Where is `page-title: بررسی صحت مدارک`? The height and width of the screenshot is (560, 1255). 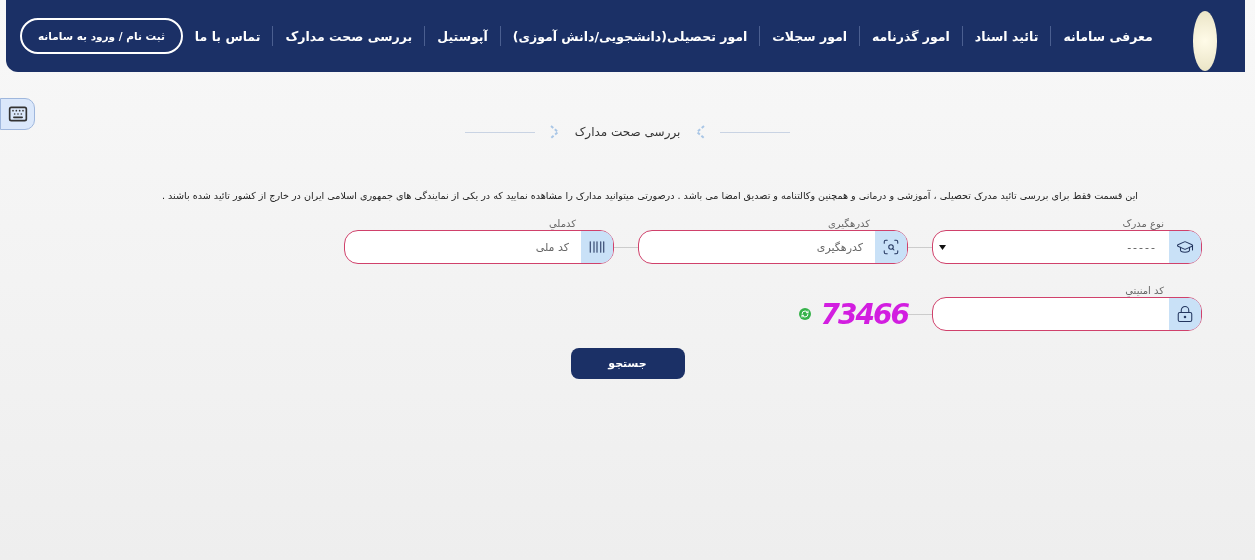
page-title: بررسی صحت مدارک is located at coordinates (627, 132).